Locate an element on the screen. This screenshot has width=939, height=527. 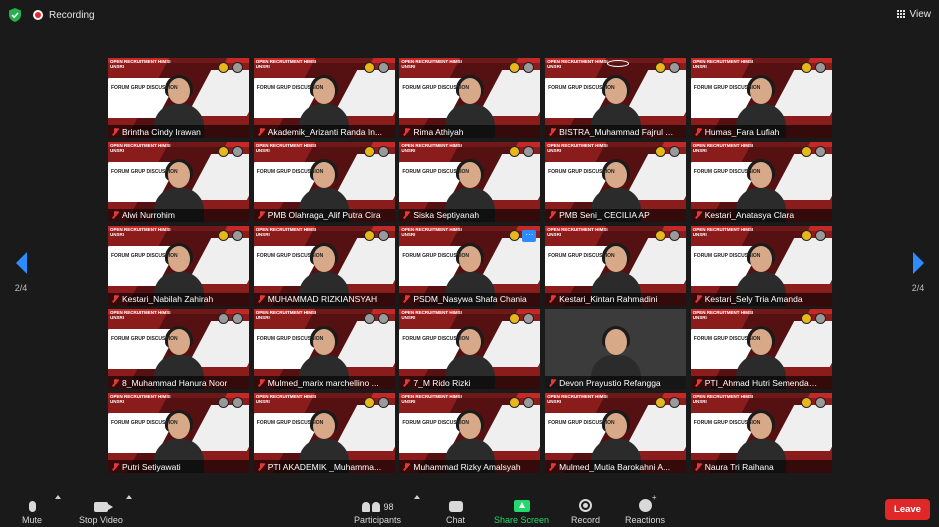
page-indicator-right: 2/4 is located at coordinates (918, 288).